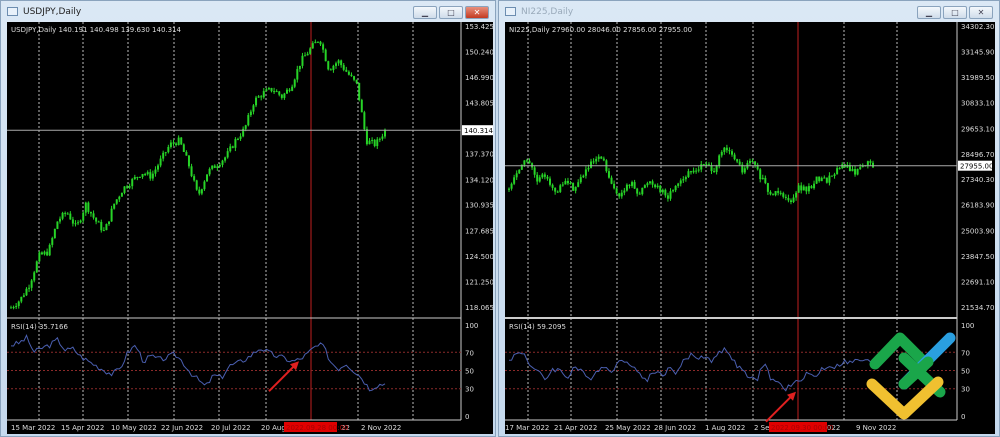  I want to click on rsi-level-label: 50, so click(469, 372).